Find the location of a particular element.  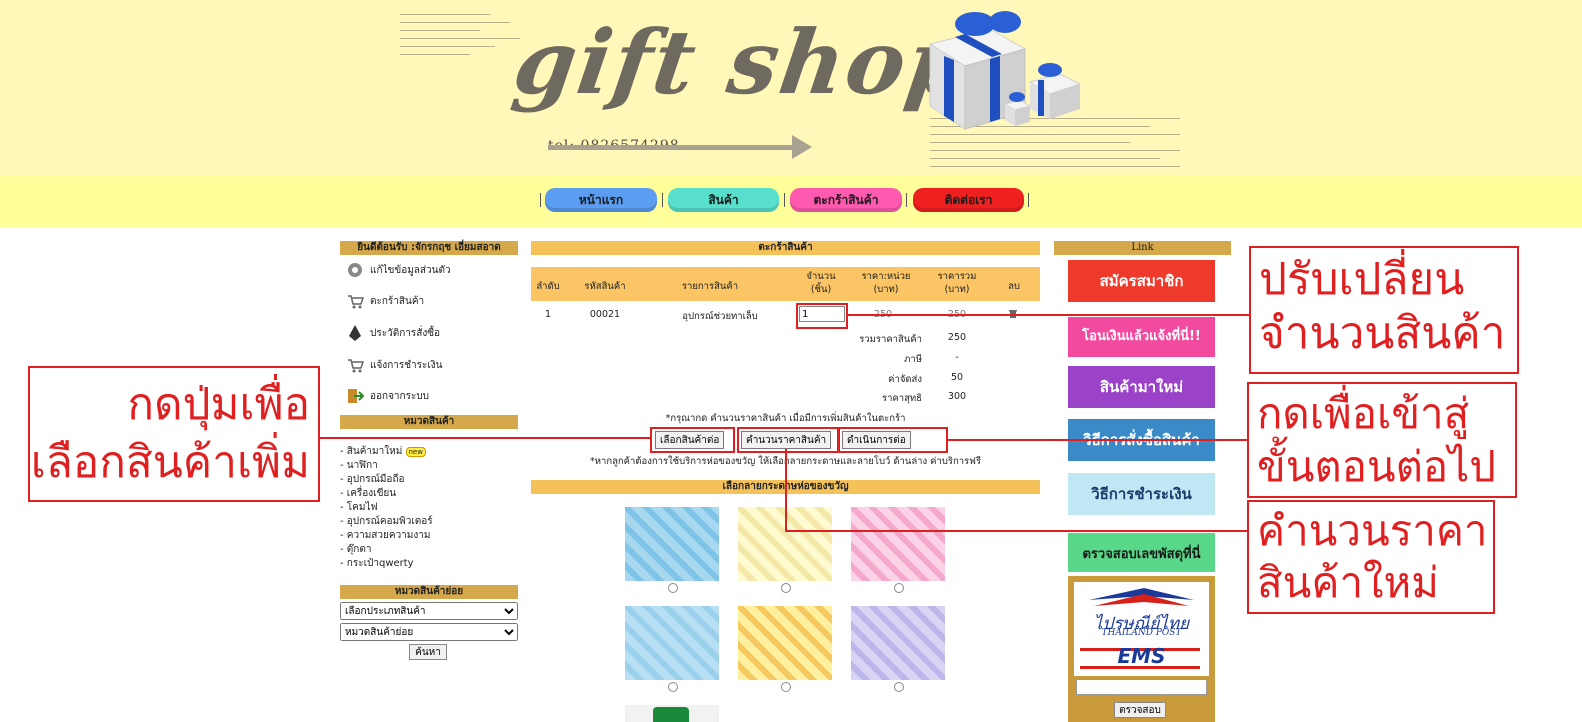

logout-icon is located at coordinates (355, 396).